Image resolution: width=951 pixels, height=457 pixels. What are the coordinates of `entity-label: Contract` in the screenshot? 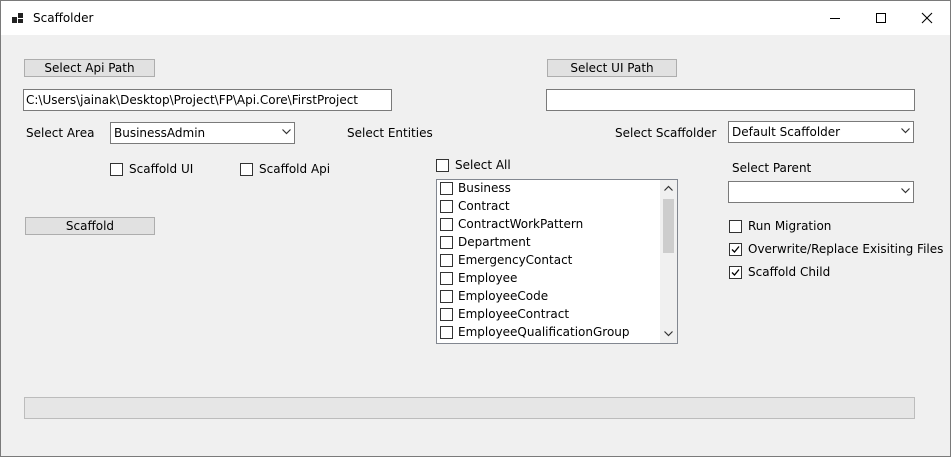 It's located at (484, 206).